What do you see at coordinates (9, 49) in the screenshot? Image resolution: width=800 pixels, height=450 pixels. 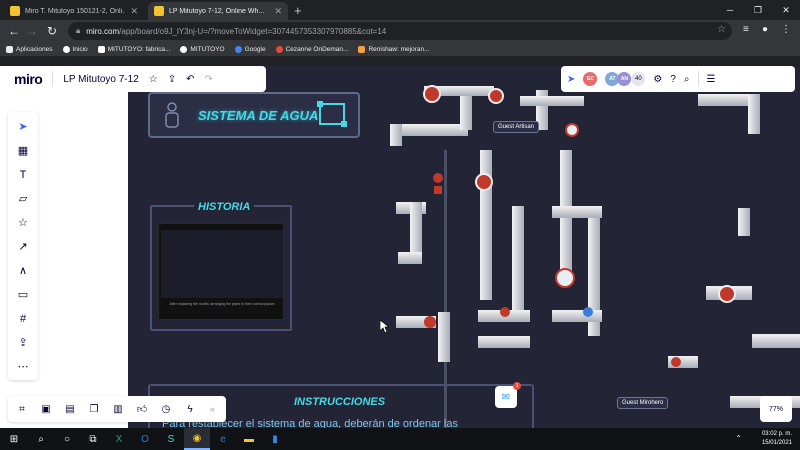 I see `apps-grid-icon` at bounding box center [9, 49].